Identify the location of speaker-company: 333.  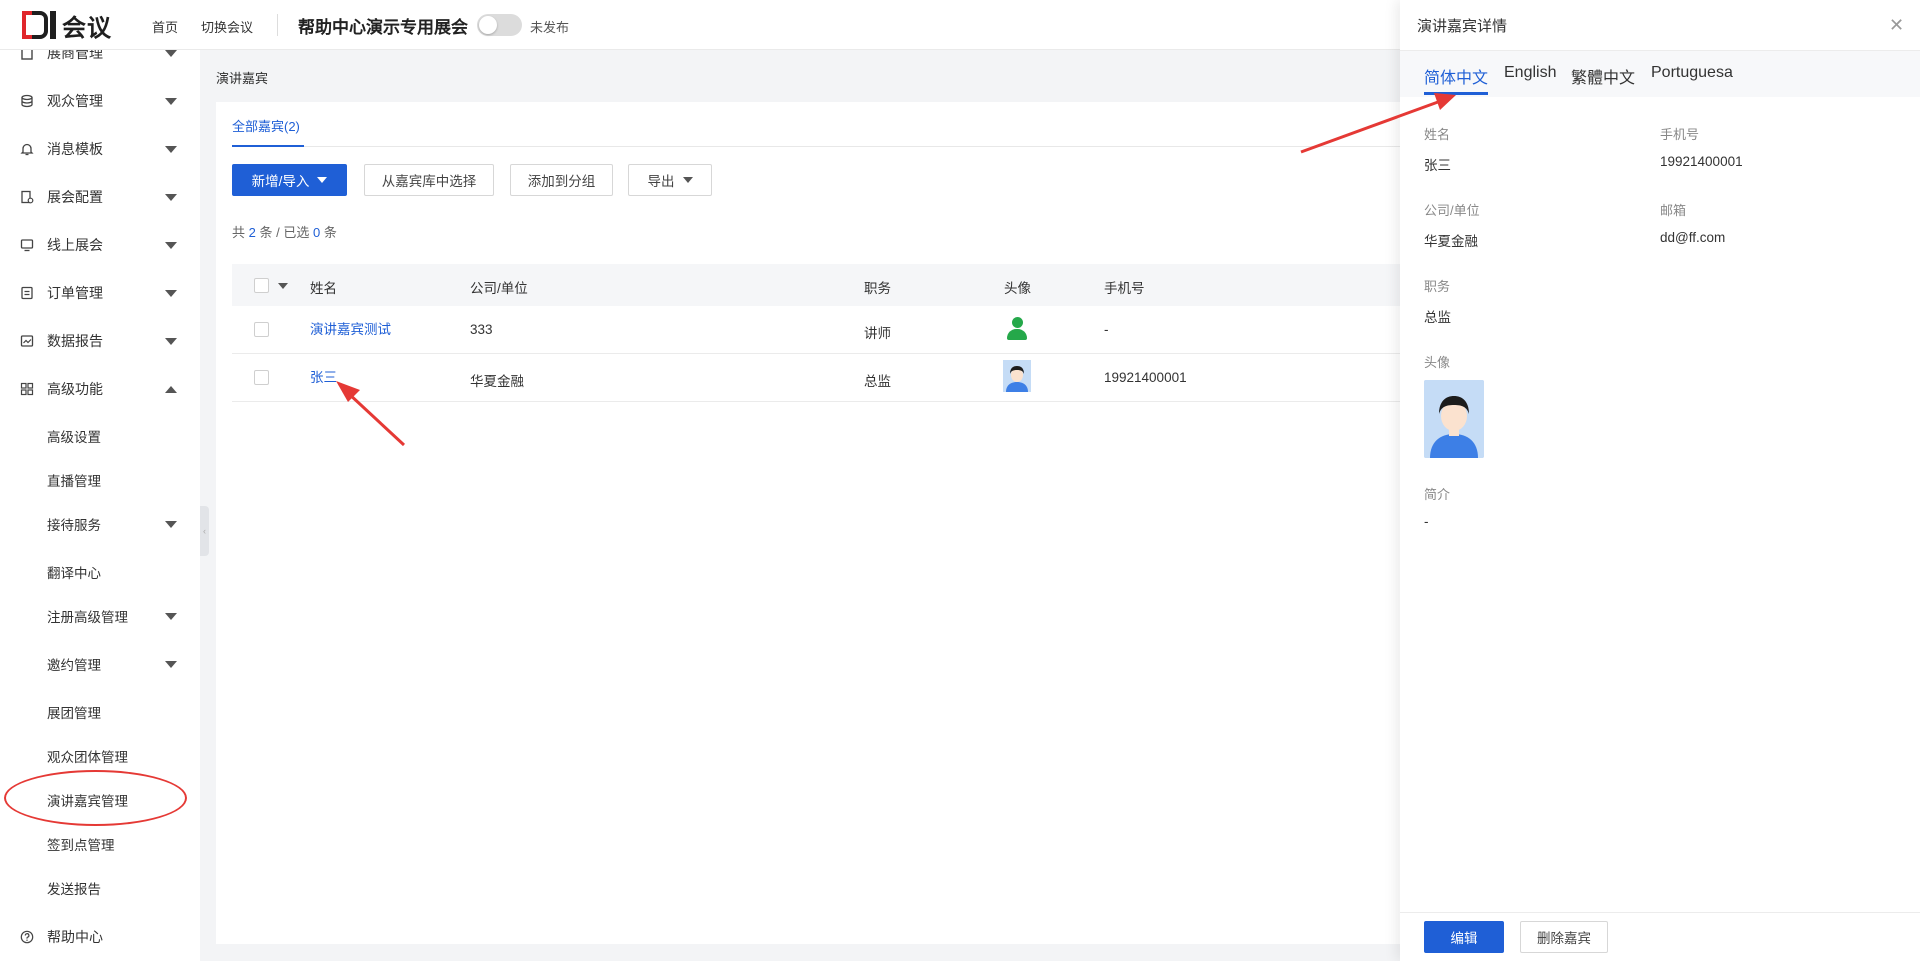
(481, 329).